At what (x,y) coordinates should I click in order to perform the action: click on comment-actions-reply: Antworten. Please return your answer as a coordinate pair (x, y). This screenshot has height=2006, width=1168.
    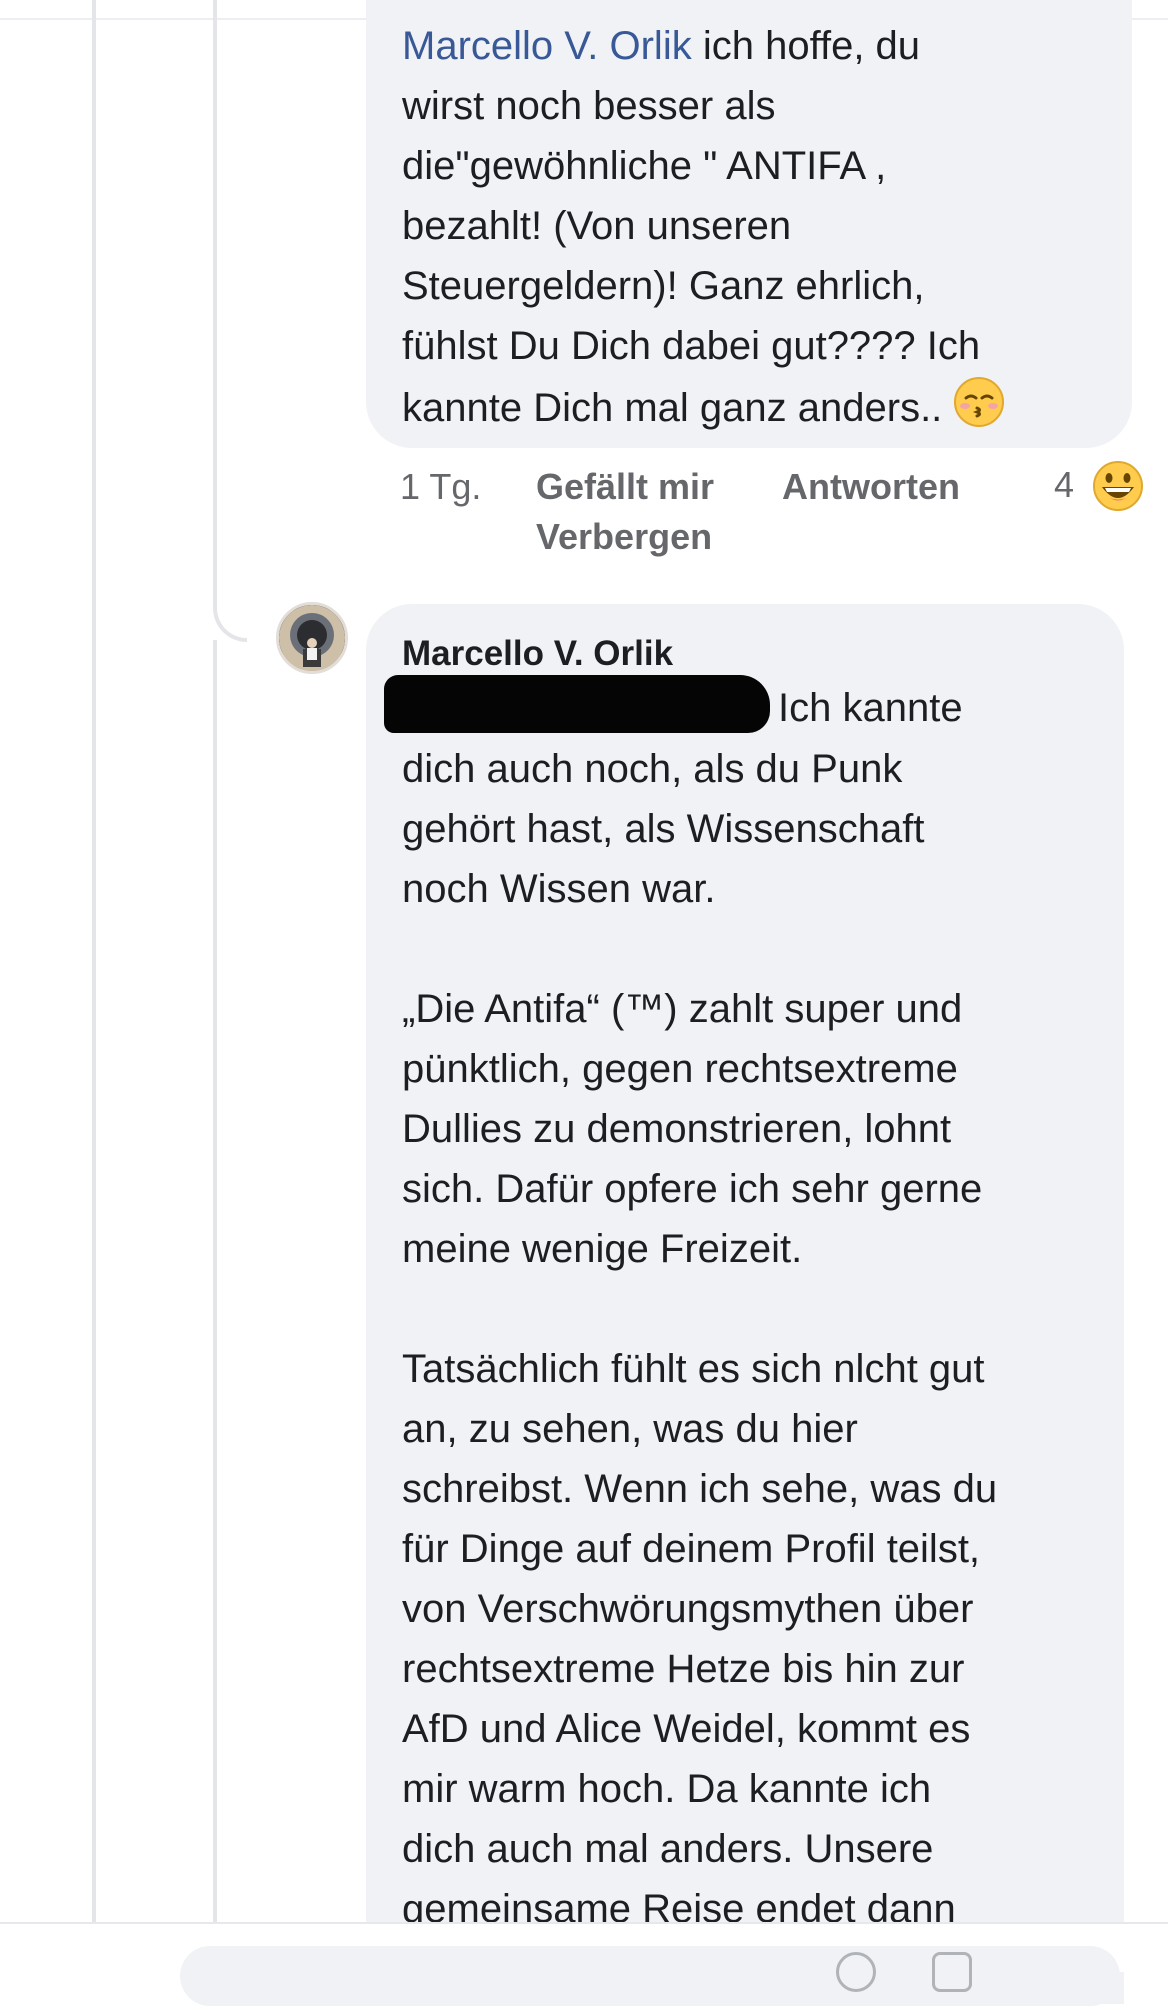
    Looking at the image, I should click on (871, 487).